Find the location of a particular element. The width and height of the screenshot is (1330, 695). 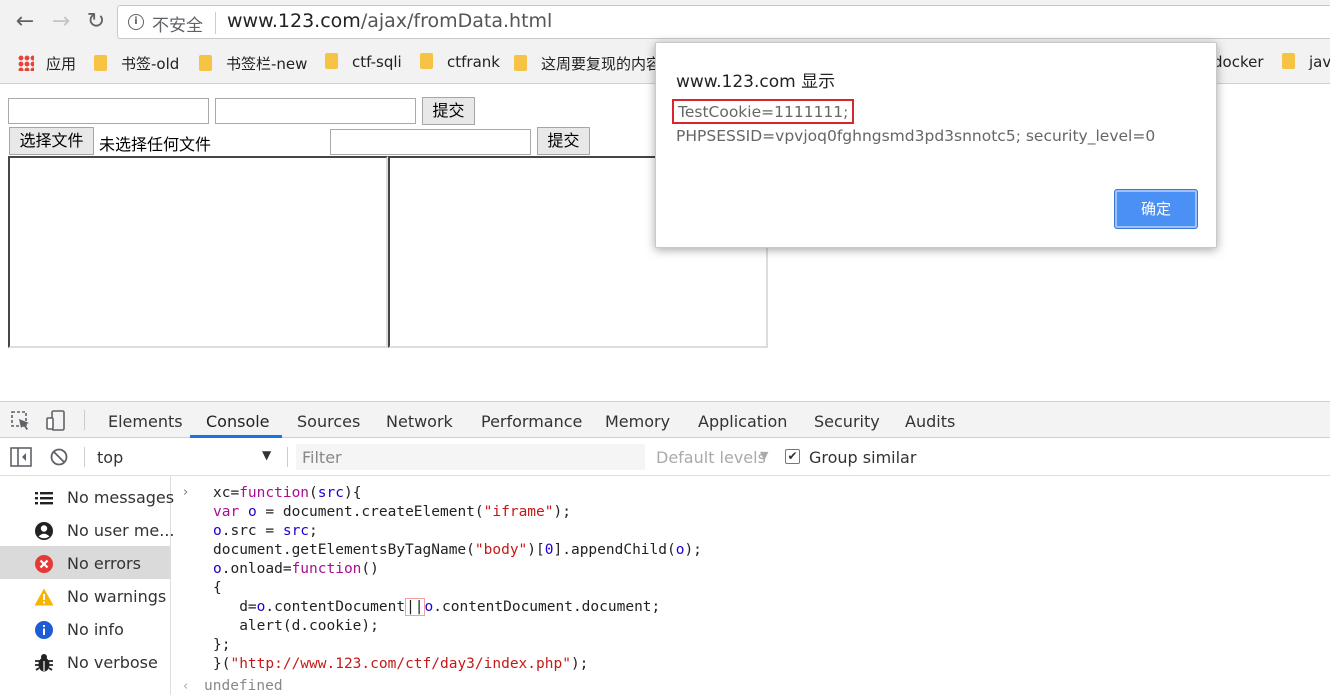

no-file-label: 未选择任何文件 is located at coordinates (155, 144).